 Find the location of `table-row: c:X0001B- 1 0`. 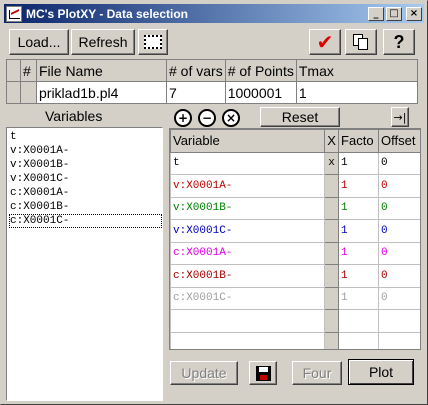

table-row: c:X0001B- 1 0 is located at coordinates (295, 276).